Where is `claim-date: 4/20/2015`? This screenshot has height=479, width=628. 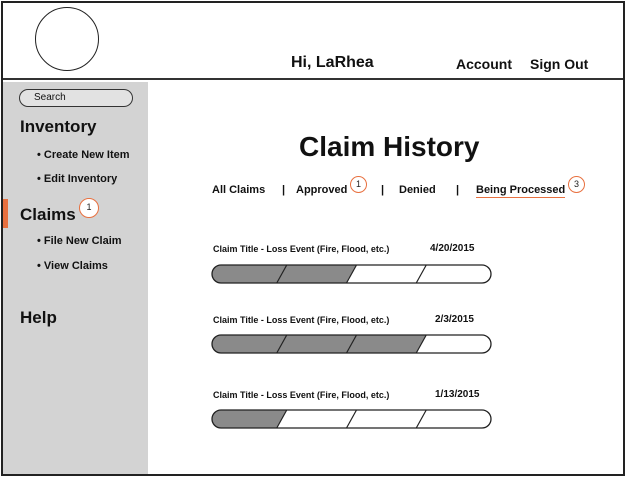
claim-date: 4/20/2015 is located at coordinates (452, 248).